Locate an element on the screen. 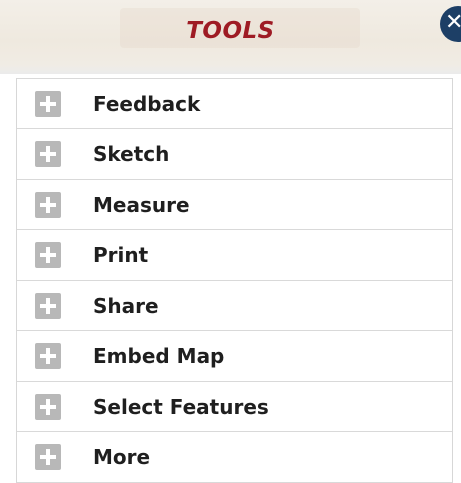  tool-item-more: More is located at coordinates (234, 456).